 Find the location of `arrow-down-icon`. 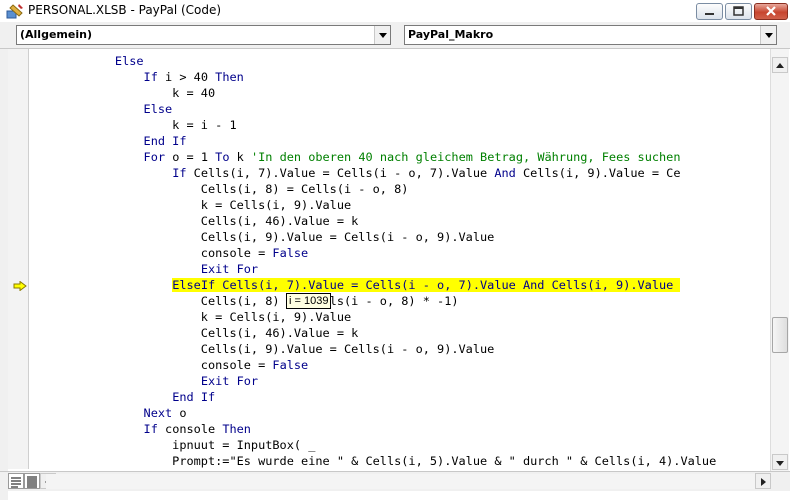

arrow-down-icon is located at coordinates (780, 463).